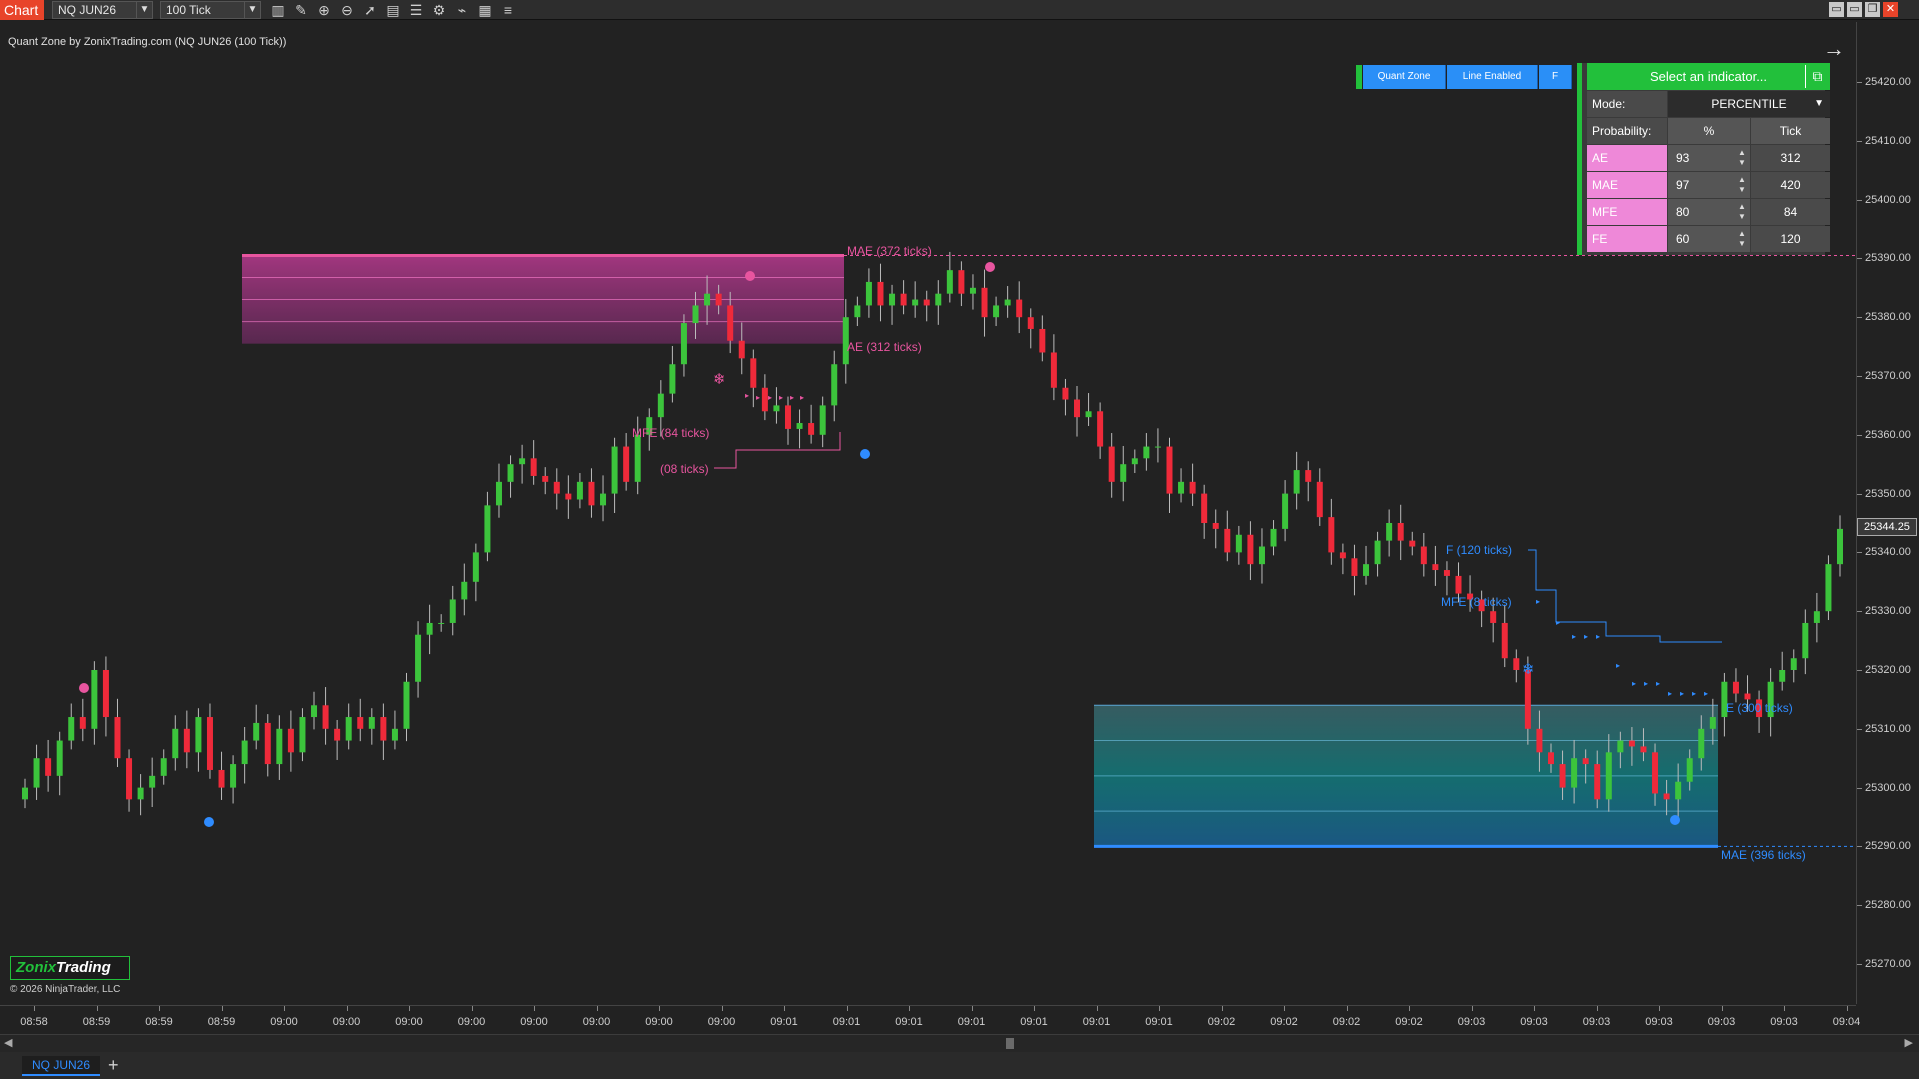 Image resolution: width=1919 pixels, height=1079 pixels. What do you see at coordinates (462, 10) in the screenshot?
I see `indicator-icon: ⌁` at bounding box center [462, 10].